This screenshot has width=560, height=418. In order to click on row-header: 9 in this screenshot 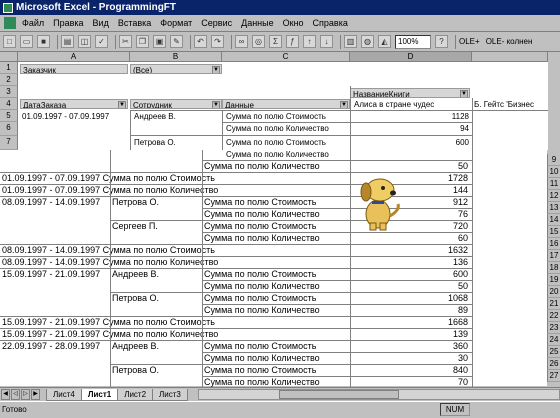, I will do `click(553, 160)`.